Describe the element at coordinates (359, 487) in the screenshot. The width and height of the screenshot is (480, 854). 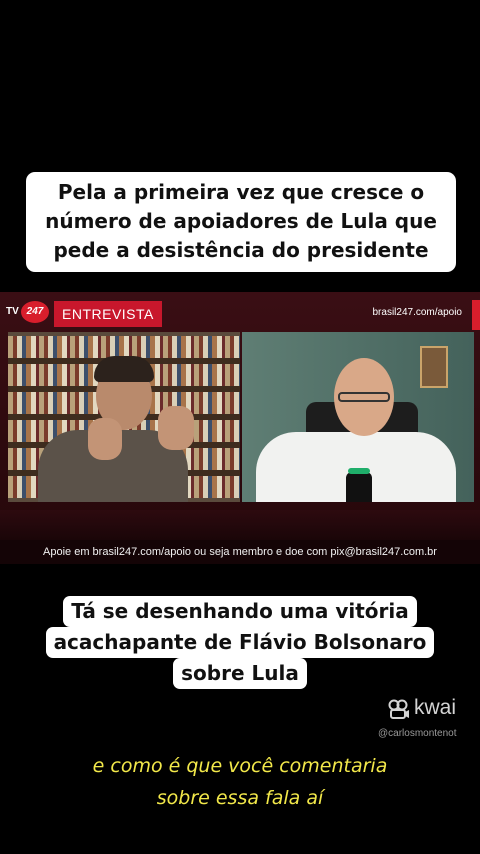
I see `microphone-icon` at that location.